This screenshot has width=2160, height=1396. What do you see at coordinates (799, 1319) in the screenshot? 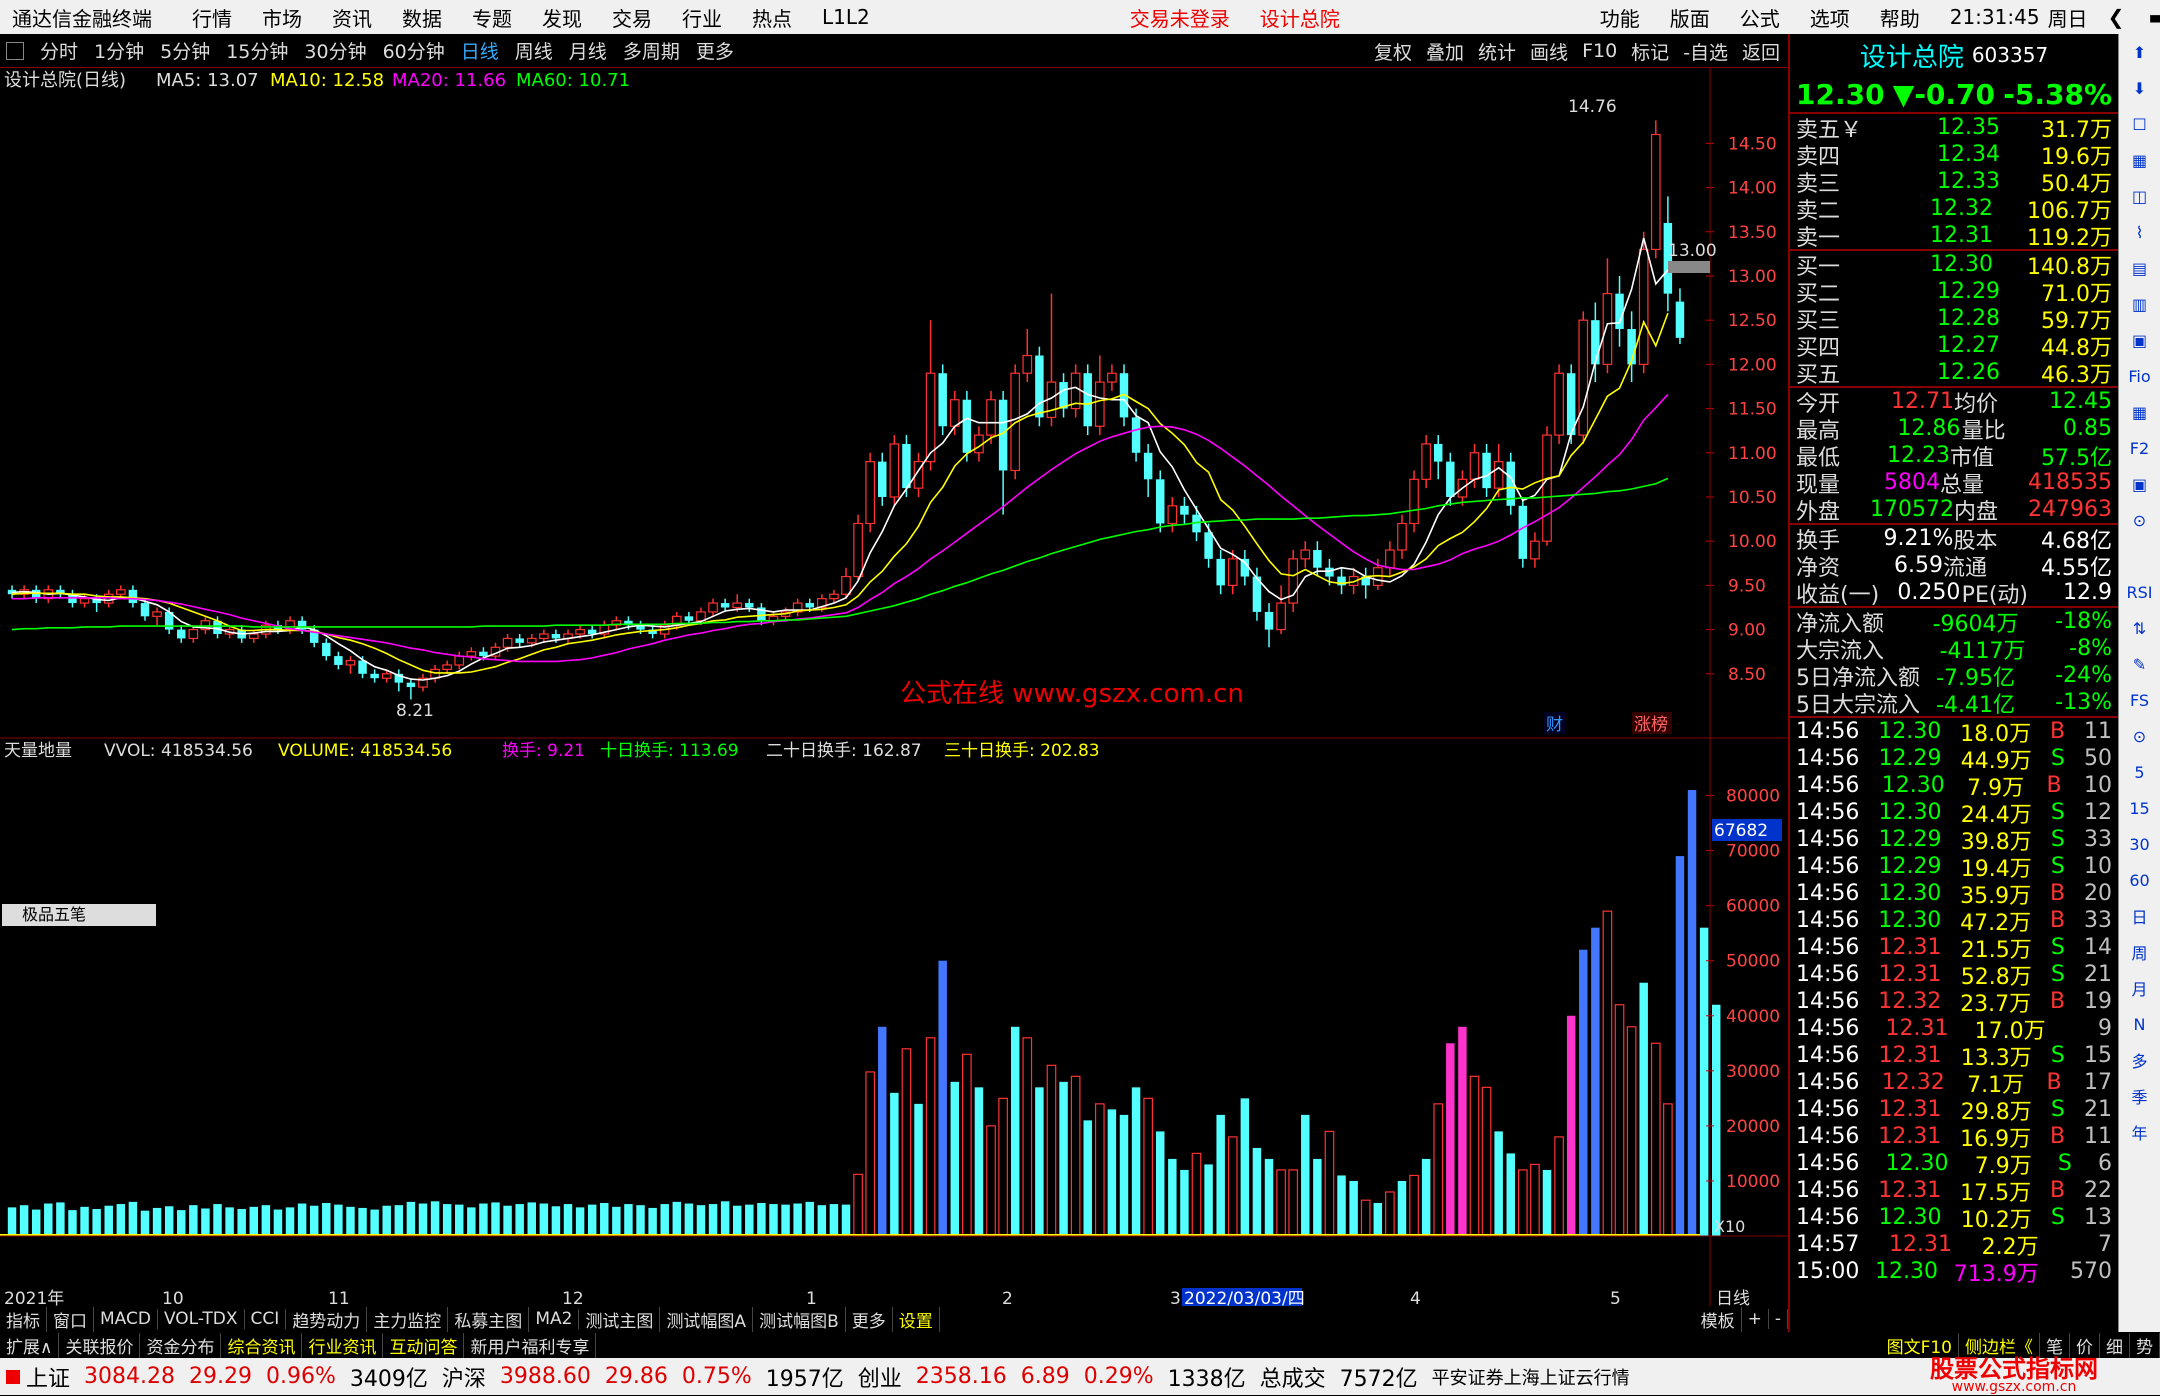
I see `indicator-tab: 测试幅图B` at bounding box center [799, 1319].